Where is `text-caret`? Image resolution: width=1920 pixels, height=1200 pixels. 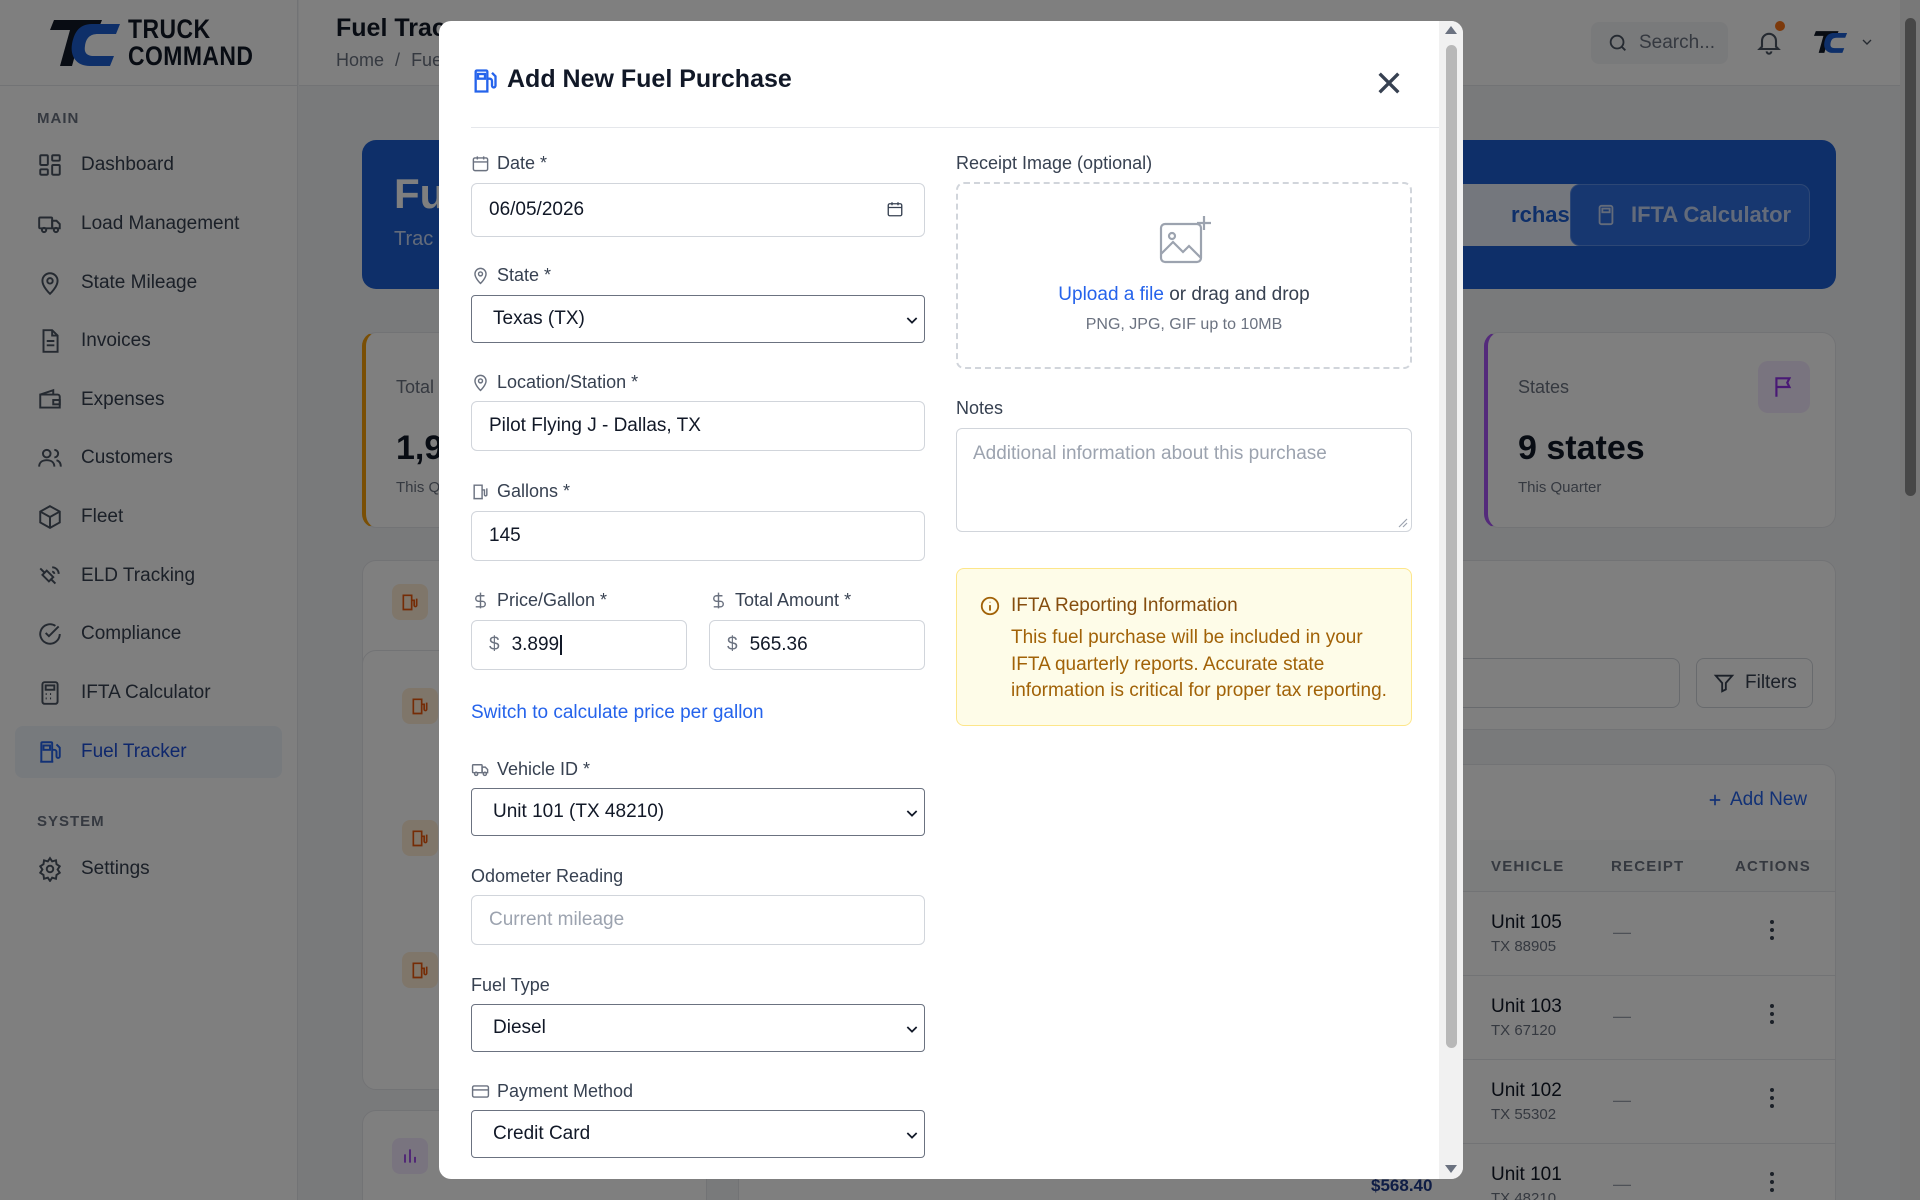
text-caret is located at coordinates (561, 645).